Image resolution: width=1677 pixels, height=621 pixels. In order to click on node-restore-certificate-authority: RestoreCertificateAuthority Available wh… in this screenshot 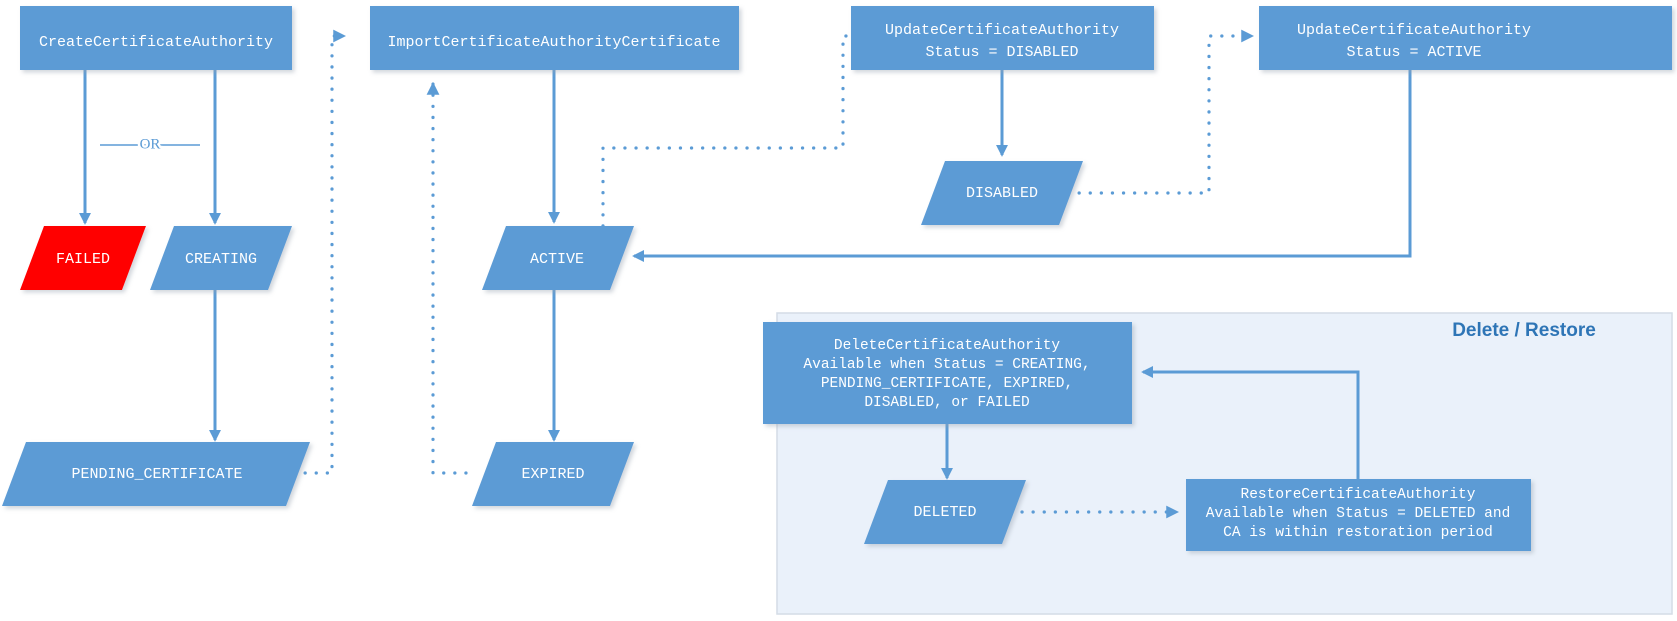, I will do `click(1358, 515)`.